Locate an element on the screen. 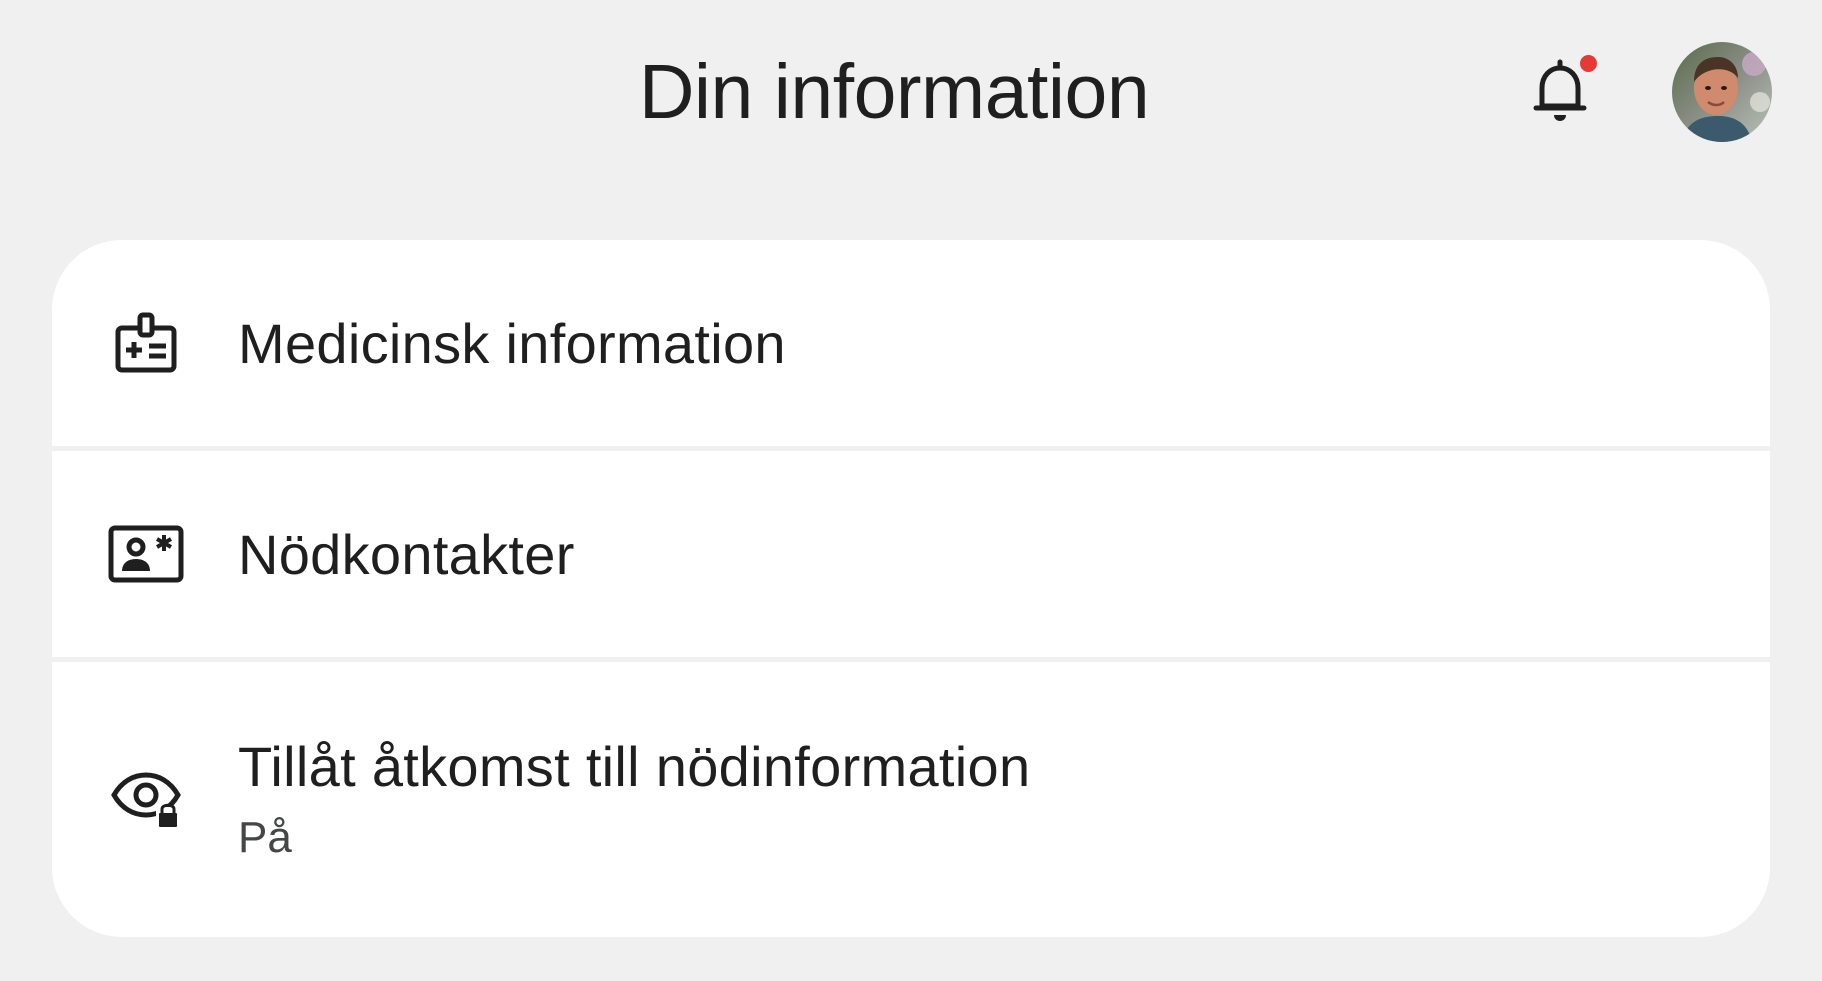 This screenshot has width=1822, height=981. notifications-button is located at coordinates (1560, 93).